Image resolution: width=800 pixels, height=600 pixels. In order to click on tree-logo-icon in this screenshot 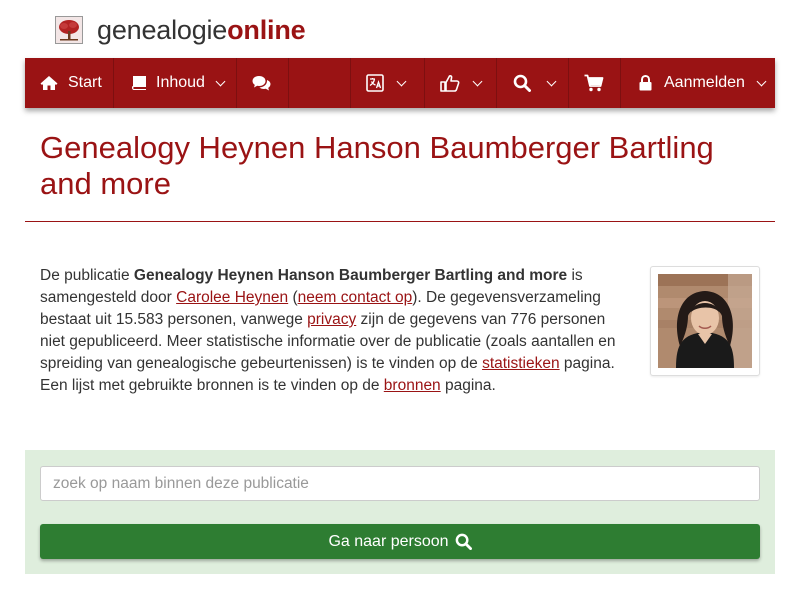, I will do `click(69, 30)`.